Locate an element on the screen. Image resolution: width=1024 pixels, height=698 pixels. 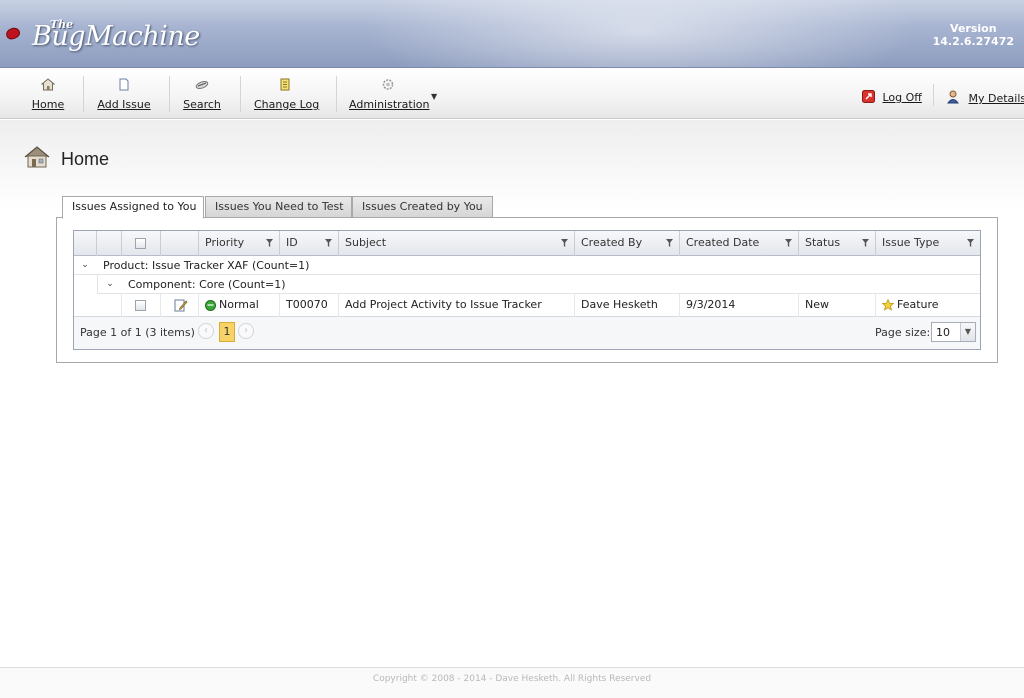
priority-normal-icon is located at coordinates (210, 305).